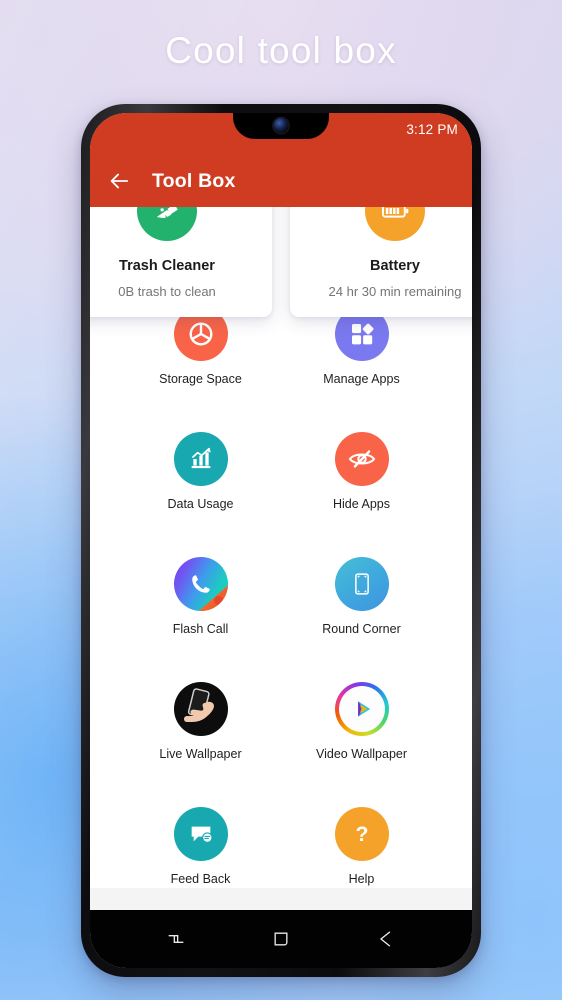  Describe the element at coordinates (200, 879) in the screenshot. I see `tool-tile-label: Feed Back` at that location.